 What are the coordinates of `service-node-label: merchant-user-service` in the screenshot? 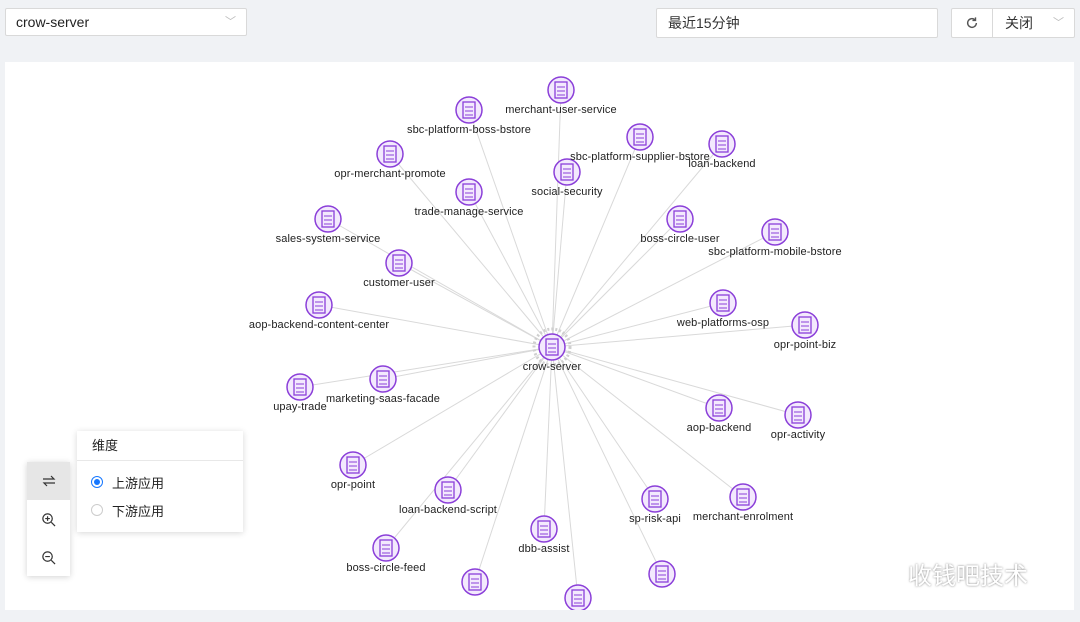 It's located at (561, 110).